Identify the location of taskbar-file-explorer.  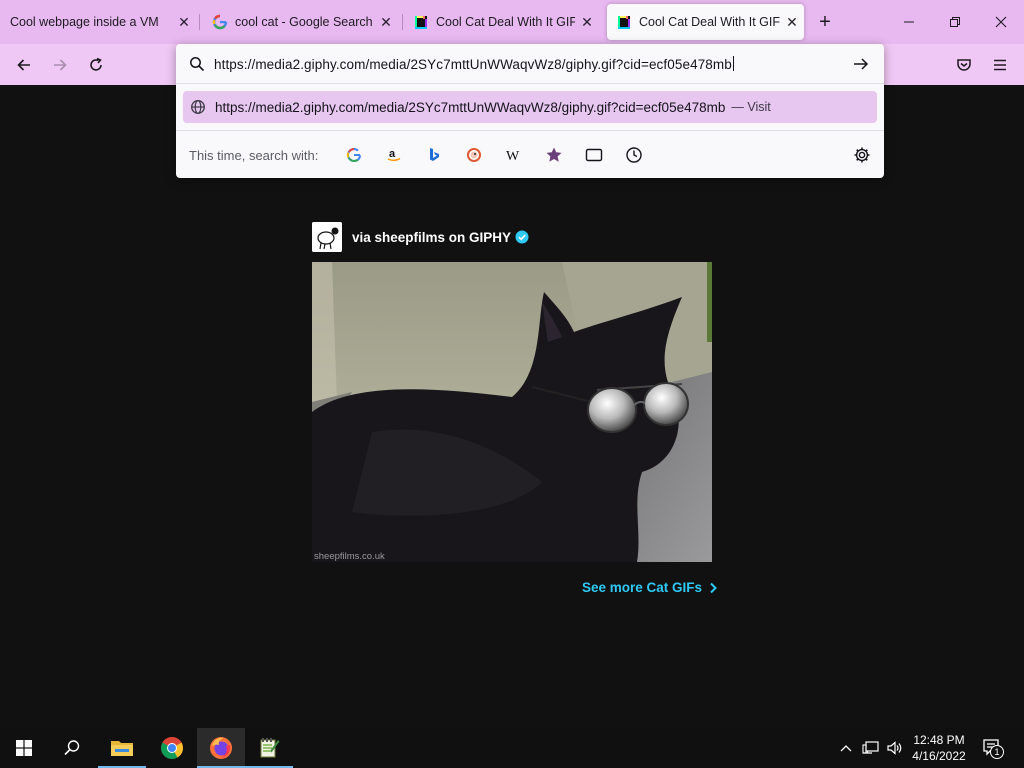
(122, 748).